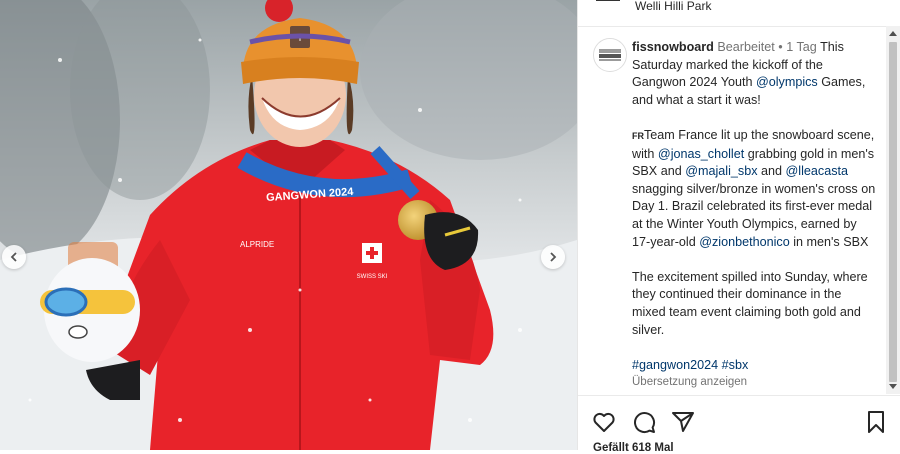 This screenshot has width=900, height=454. What do you see at coordinates (683, 422) in the screenshot?
I see `paper-plane-icon` at bounding box center [683, 422].